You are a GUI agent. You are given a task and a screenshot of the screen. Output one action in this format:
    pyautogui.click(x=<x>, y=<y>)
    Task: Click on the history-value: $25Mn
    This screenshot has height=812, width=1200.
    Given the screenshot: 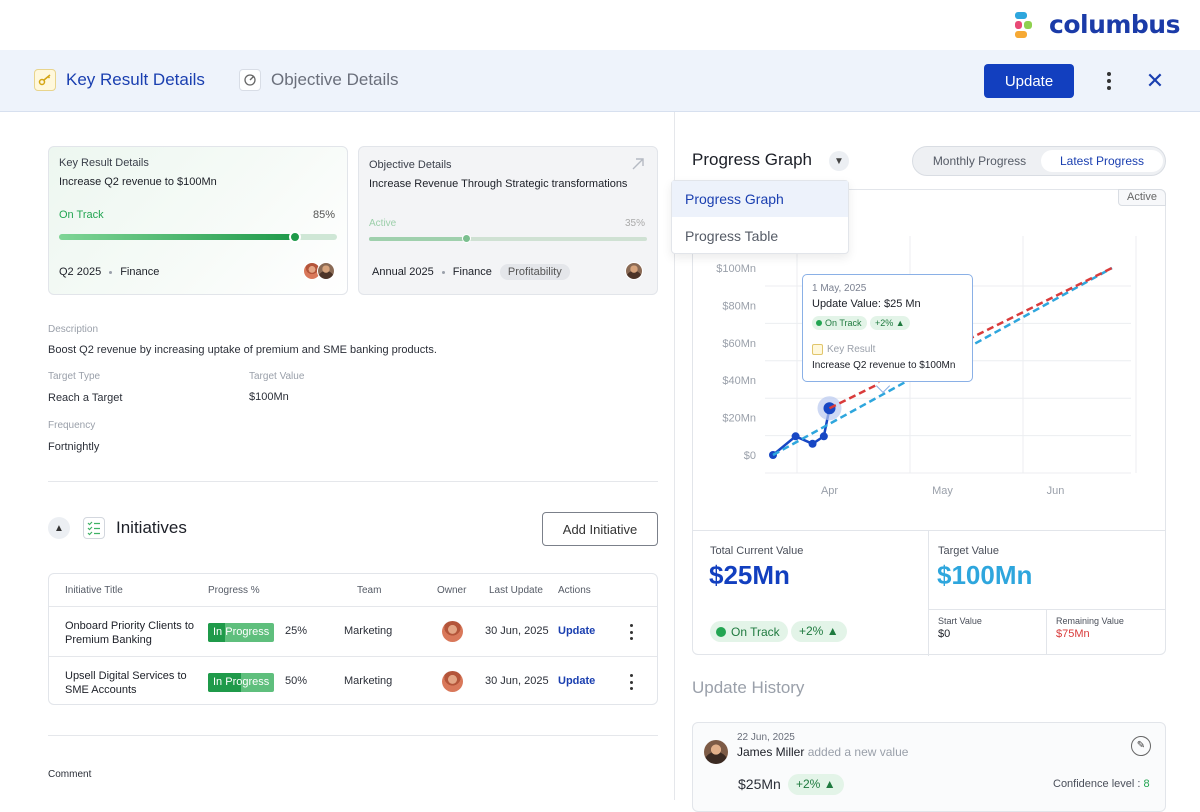 What is the action you would take?
    pyautogui.click(x=759, y=784)
    